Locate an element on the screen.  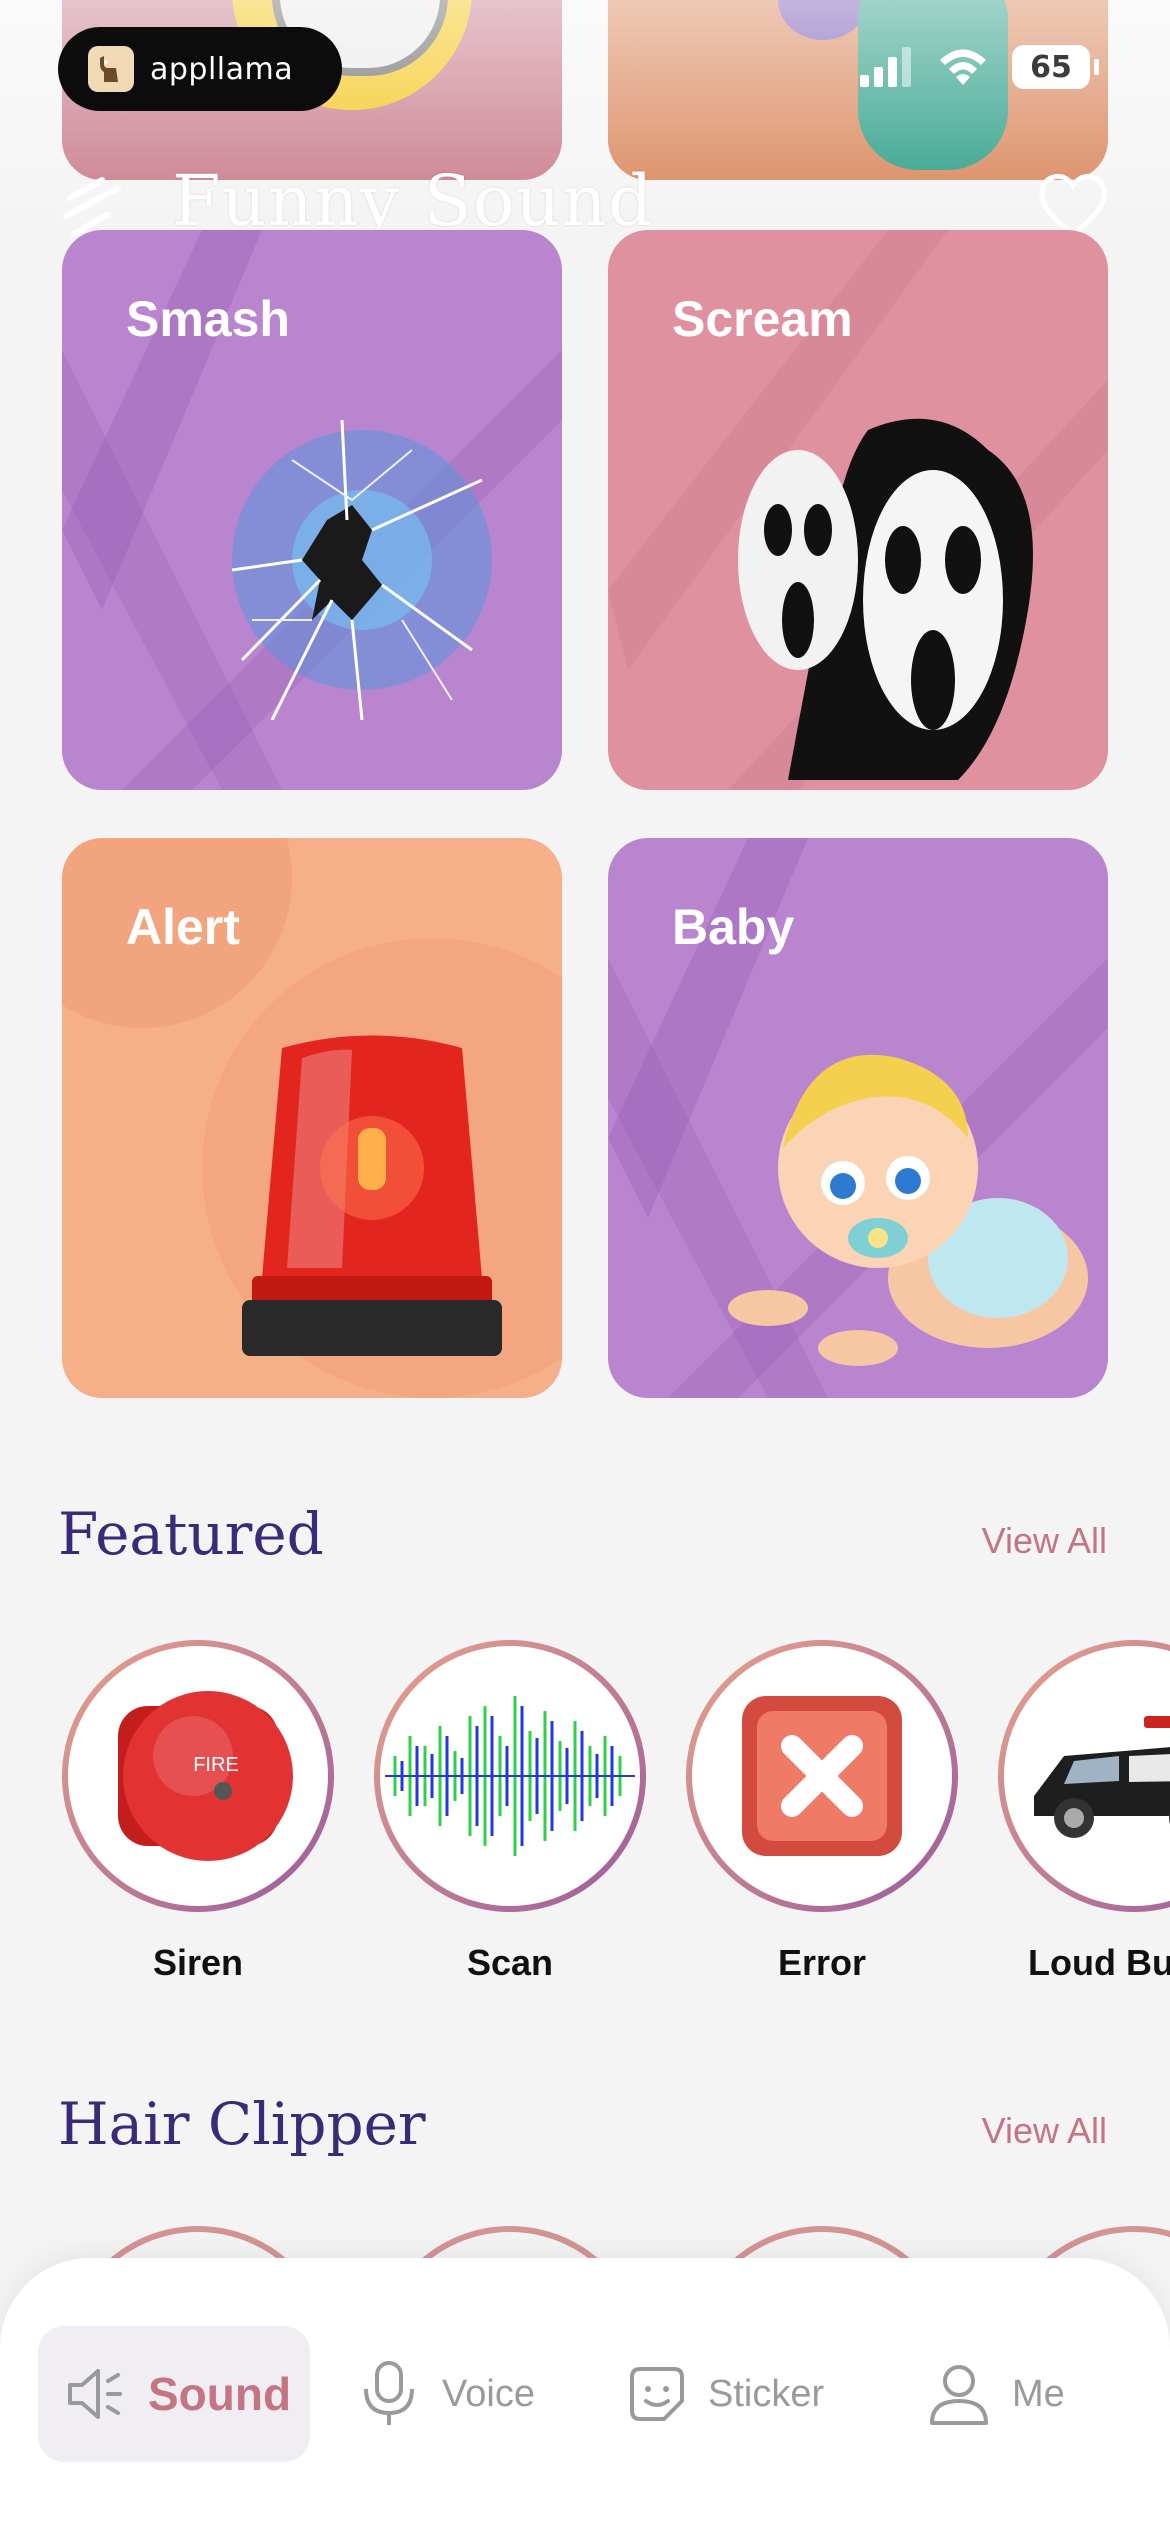
nav-label: Me is located at coordinates (1038, 2393).